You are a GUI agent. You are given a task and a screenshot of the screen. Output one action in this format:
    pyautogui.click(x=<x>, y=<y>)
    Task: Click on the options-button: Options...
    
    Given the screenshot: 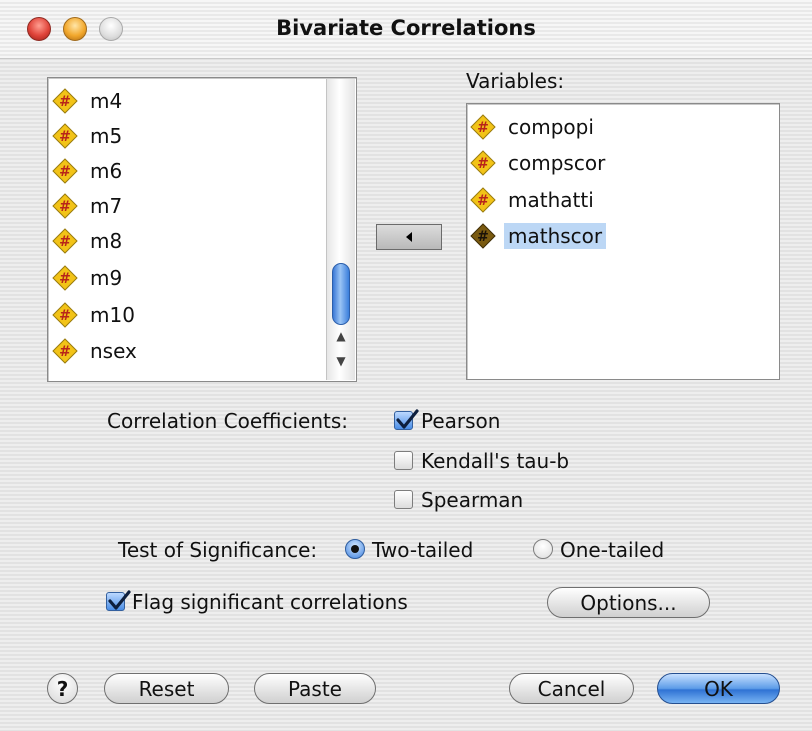 What is the action you would take?
    pyautogui.click(x=628, y=602)
    